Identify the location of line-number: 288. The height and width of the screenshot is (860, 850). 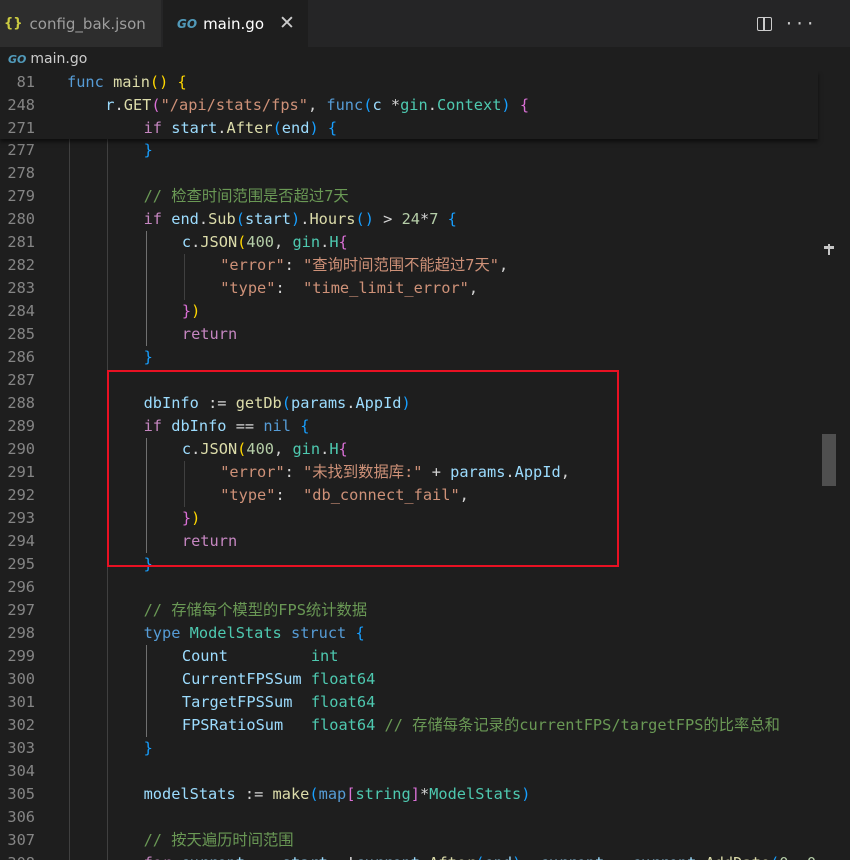
(21, 403).